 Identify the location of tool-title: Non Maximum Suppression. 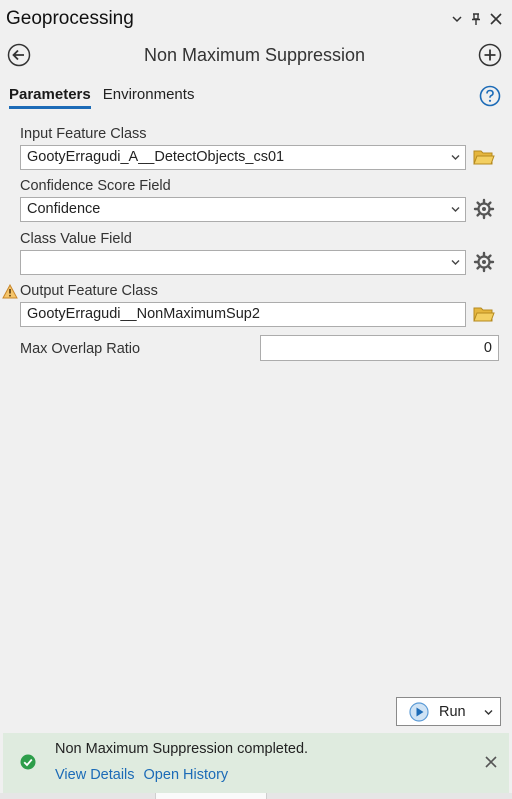
(254, 54).